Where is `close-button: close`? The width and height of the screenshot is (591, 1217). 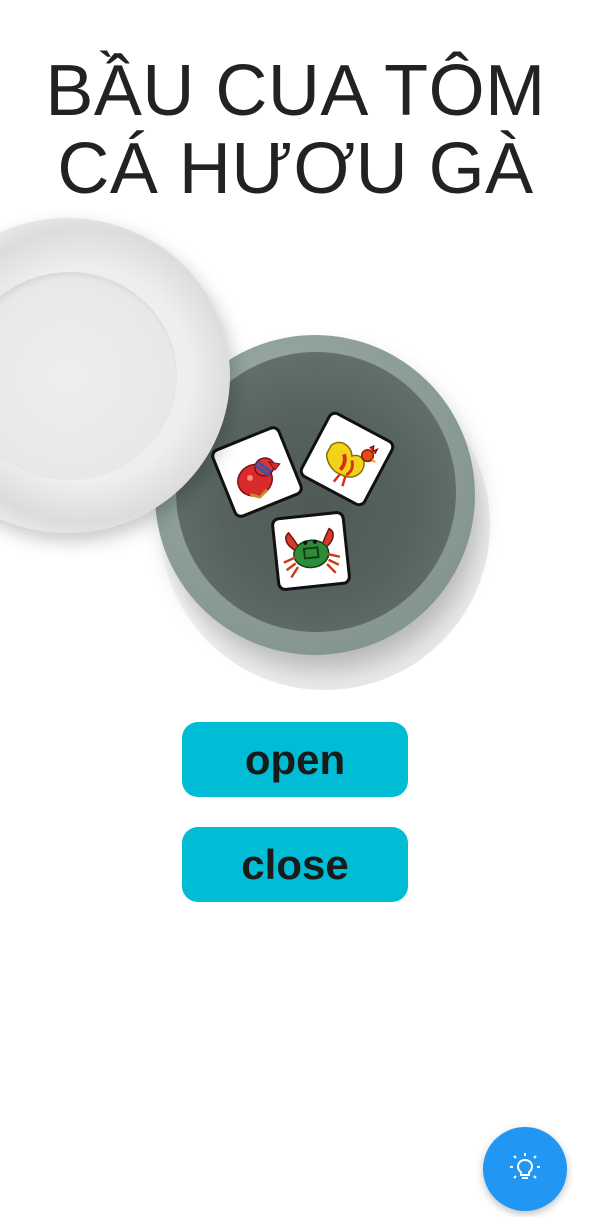
close-button: close is located at coordinates (295, 864).